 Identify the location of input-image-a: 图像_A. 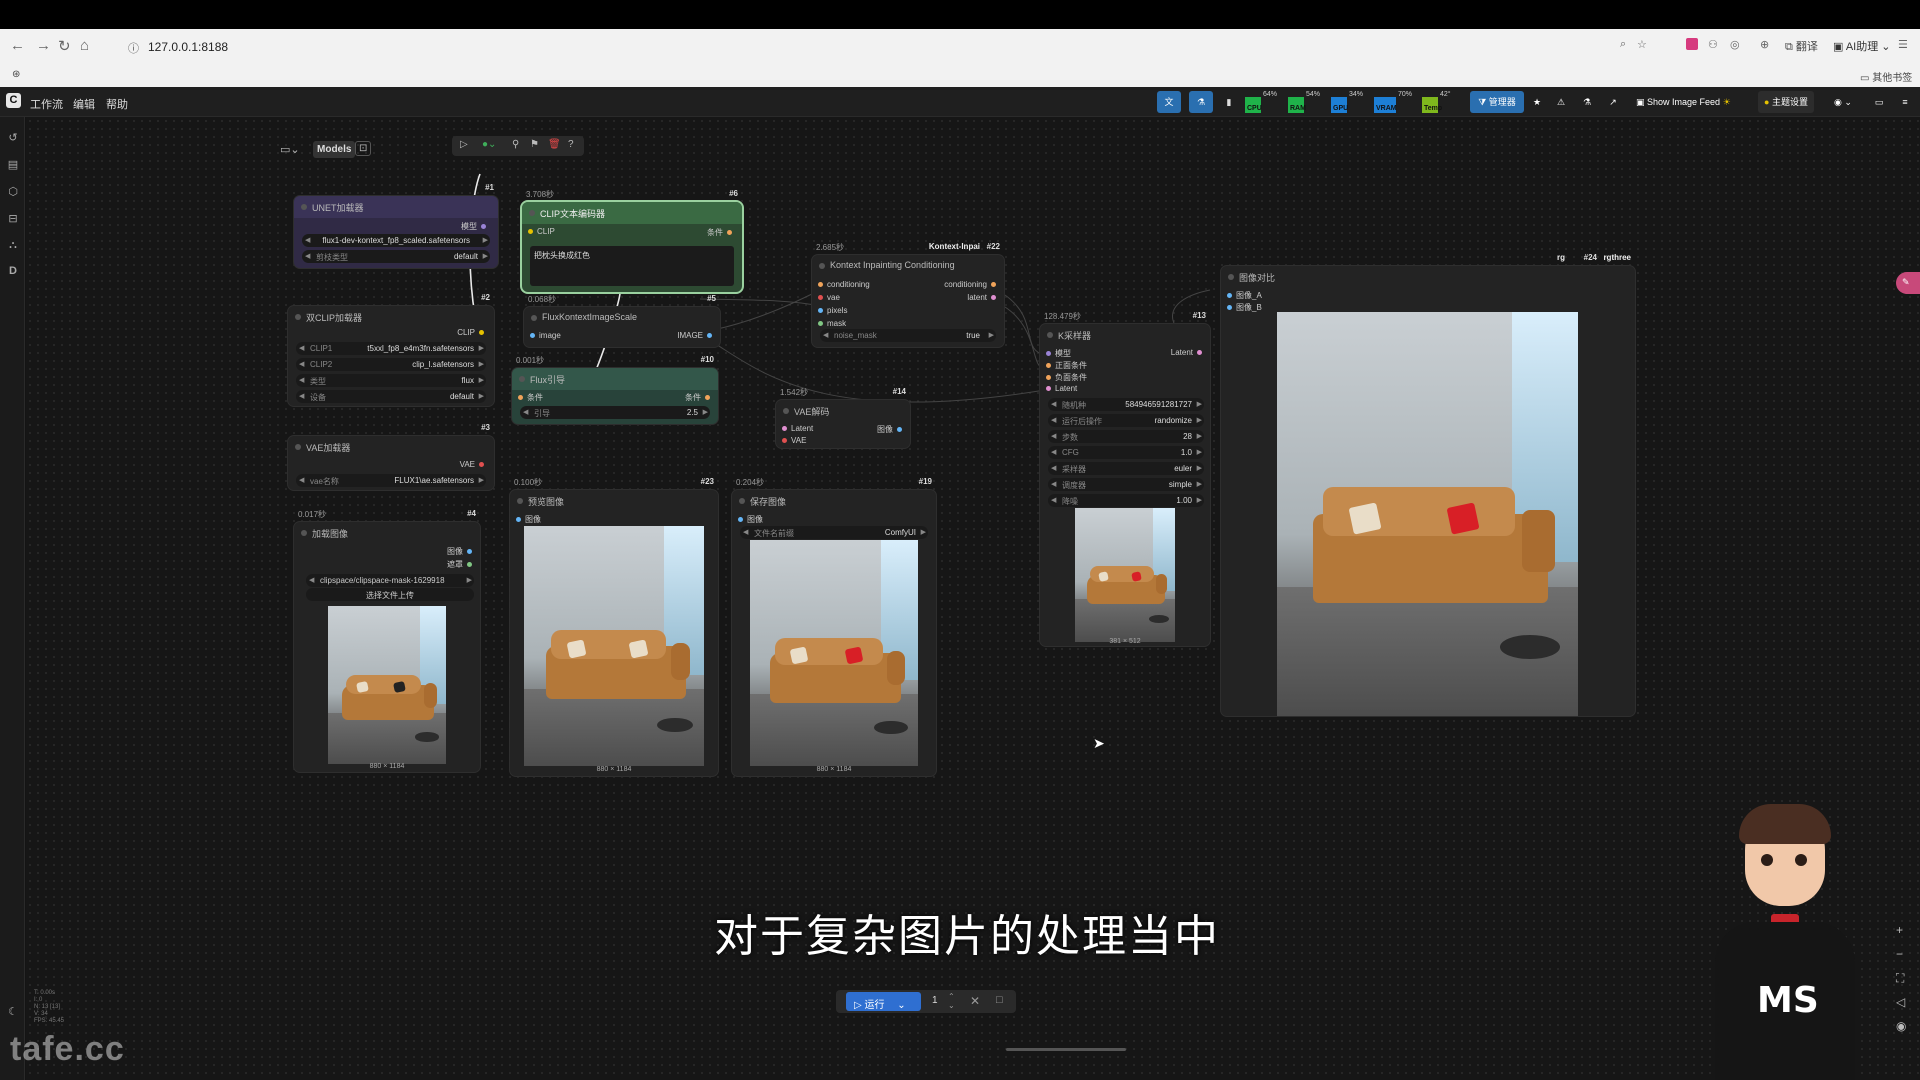
(1242, 295).